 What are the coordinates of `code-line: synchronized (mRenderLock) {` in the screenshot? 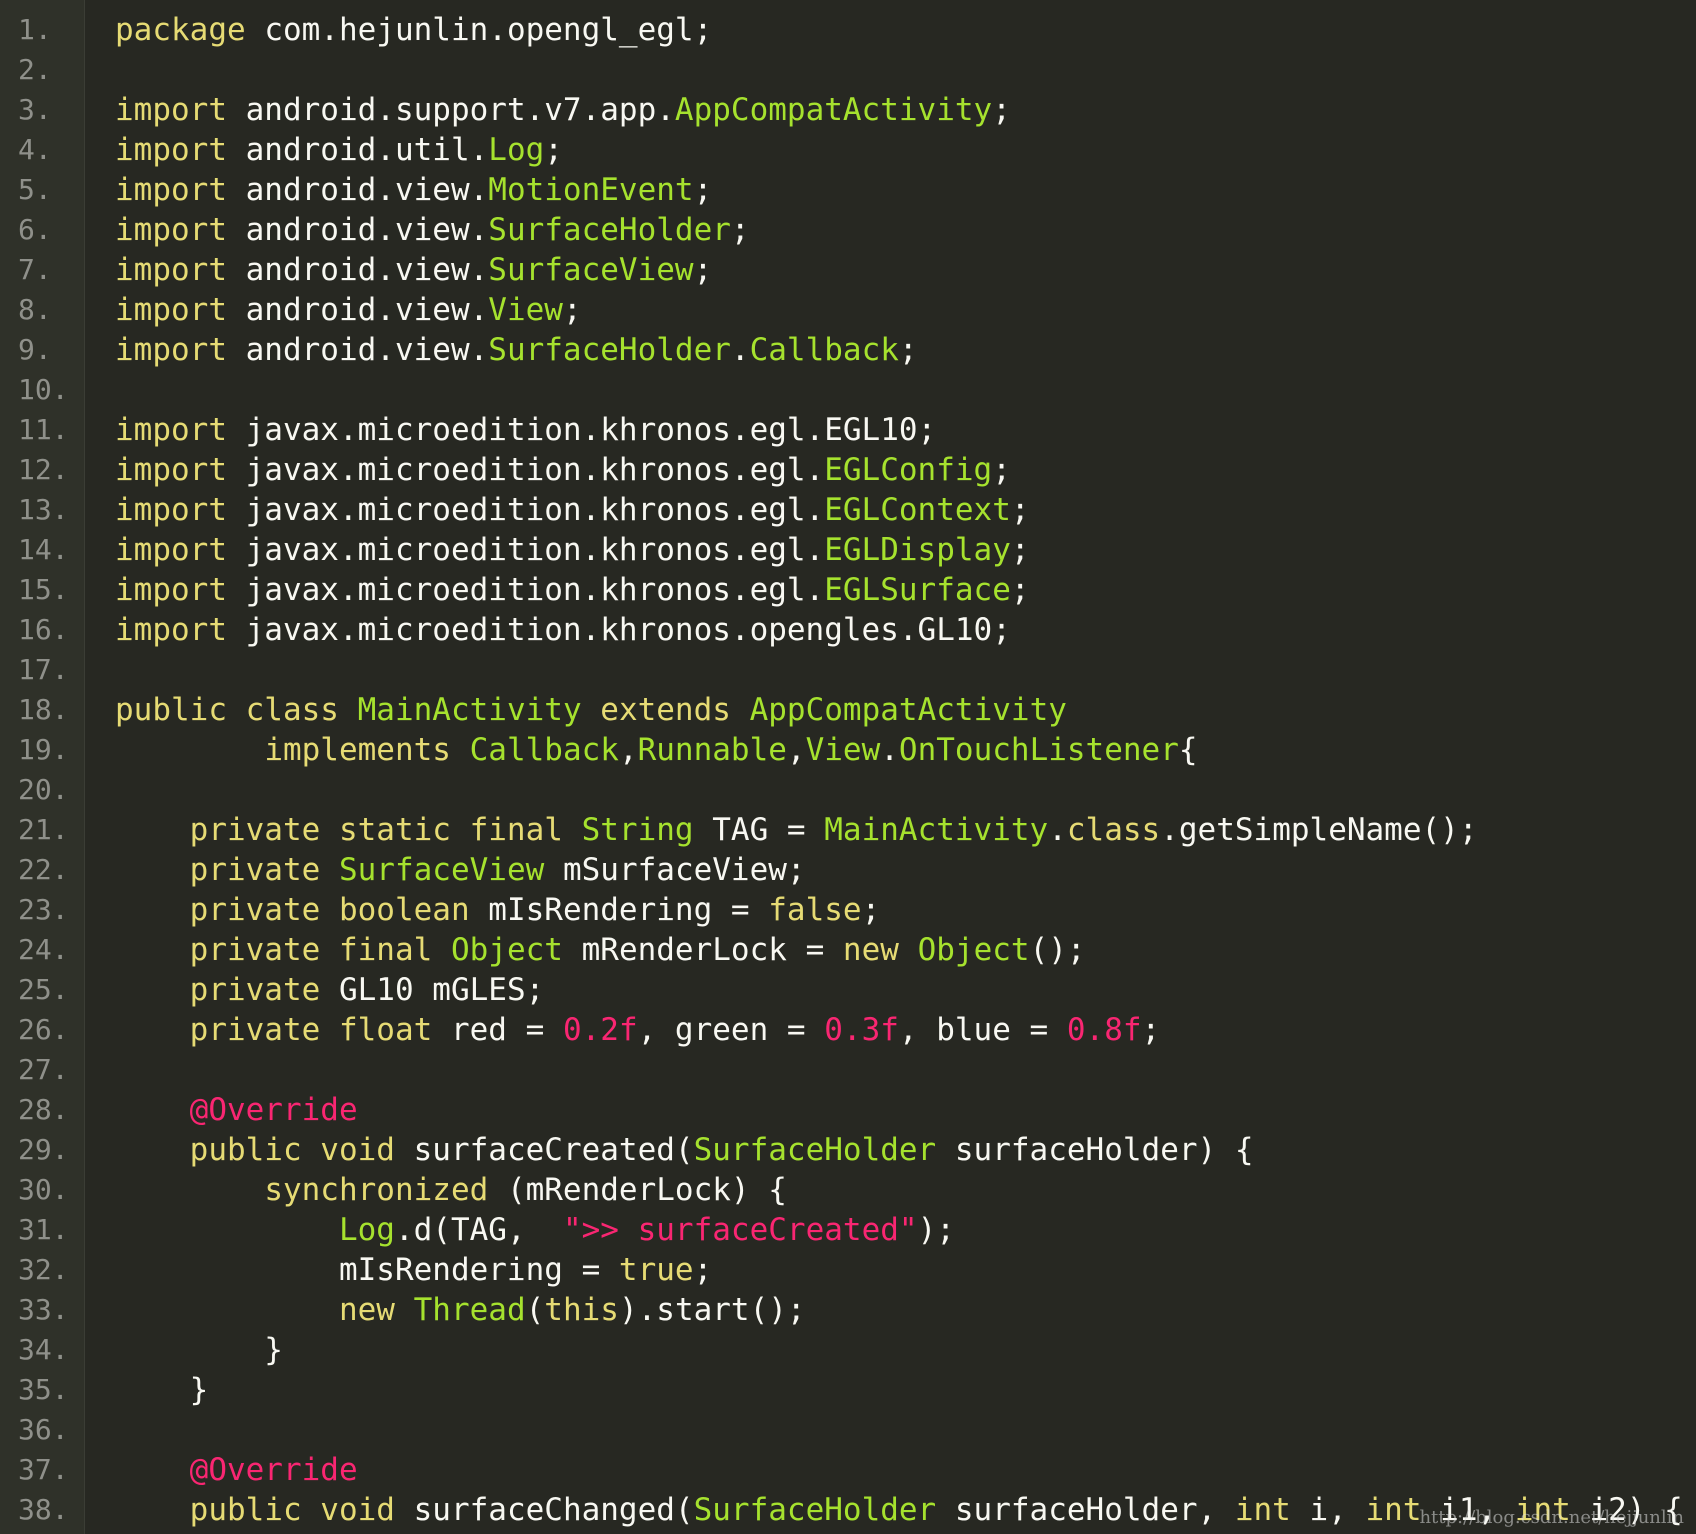 It's located at (905, 1190).